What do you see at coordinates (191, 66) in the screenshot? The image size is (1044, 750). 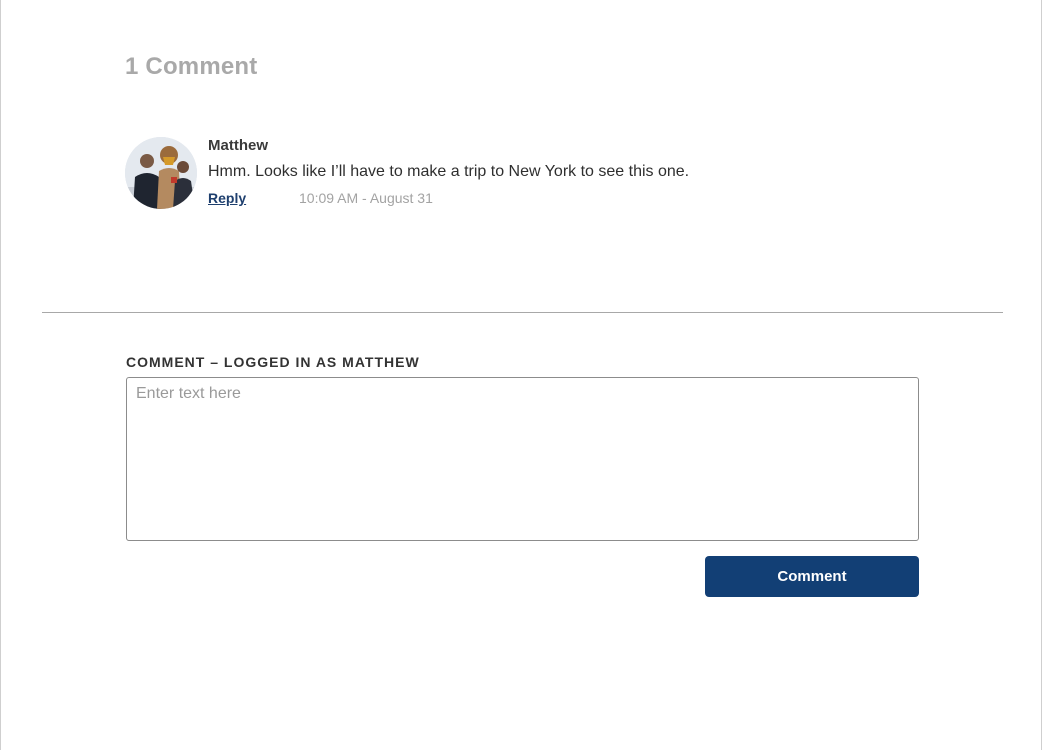 I see `comments-count-heading: 1 Comment` at bounding box center [191, 66].